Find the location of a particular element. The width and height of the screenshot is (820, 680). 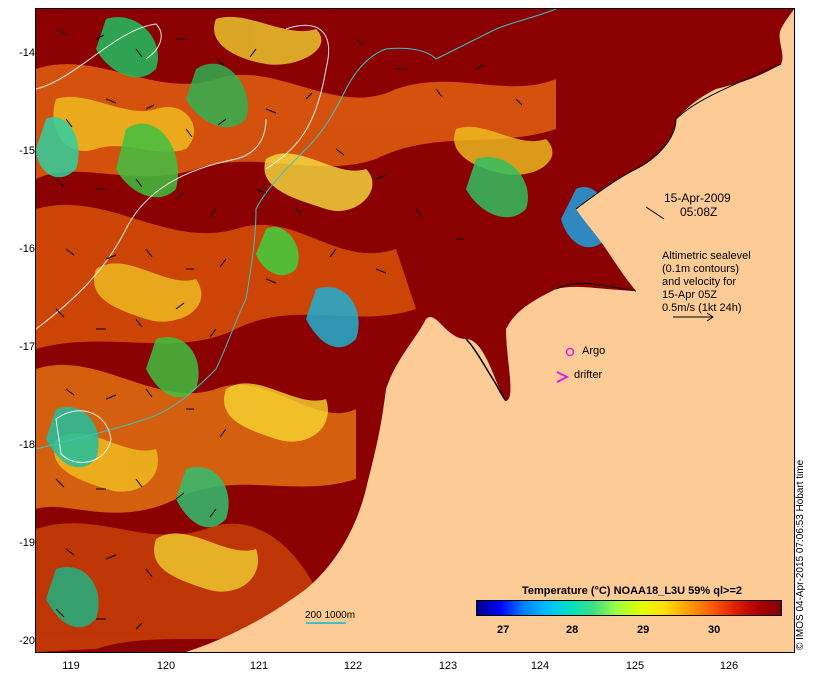

colorbar is located at coordinates (629, 608).